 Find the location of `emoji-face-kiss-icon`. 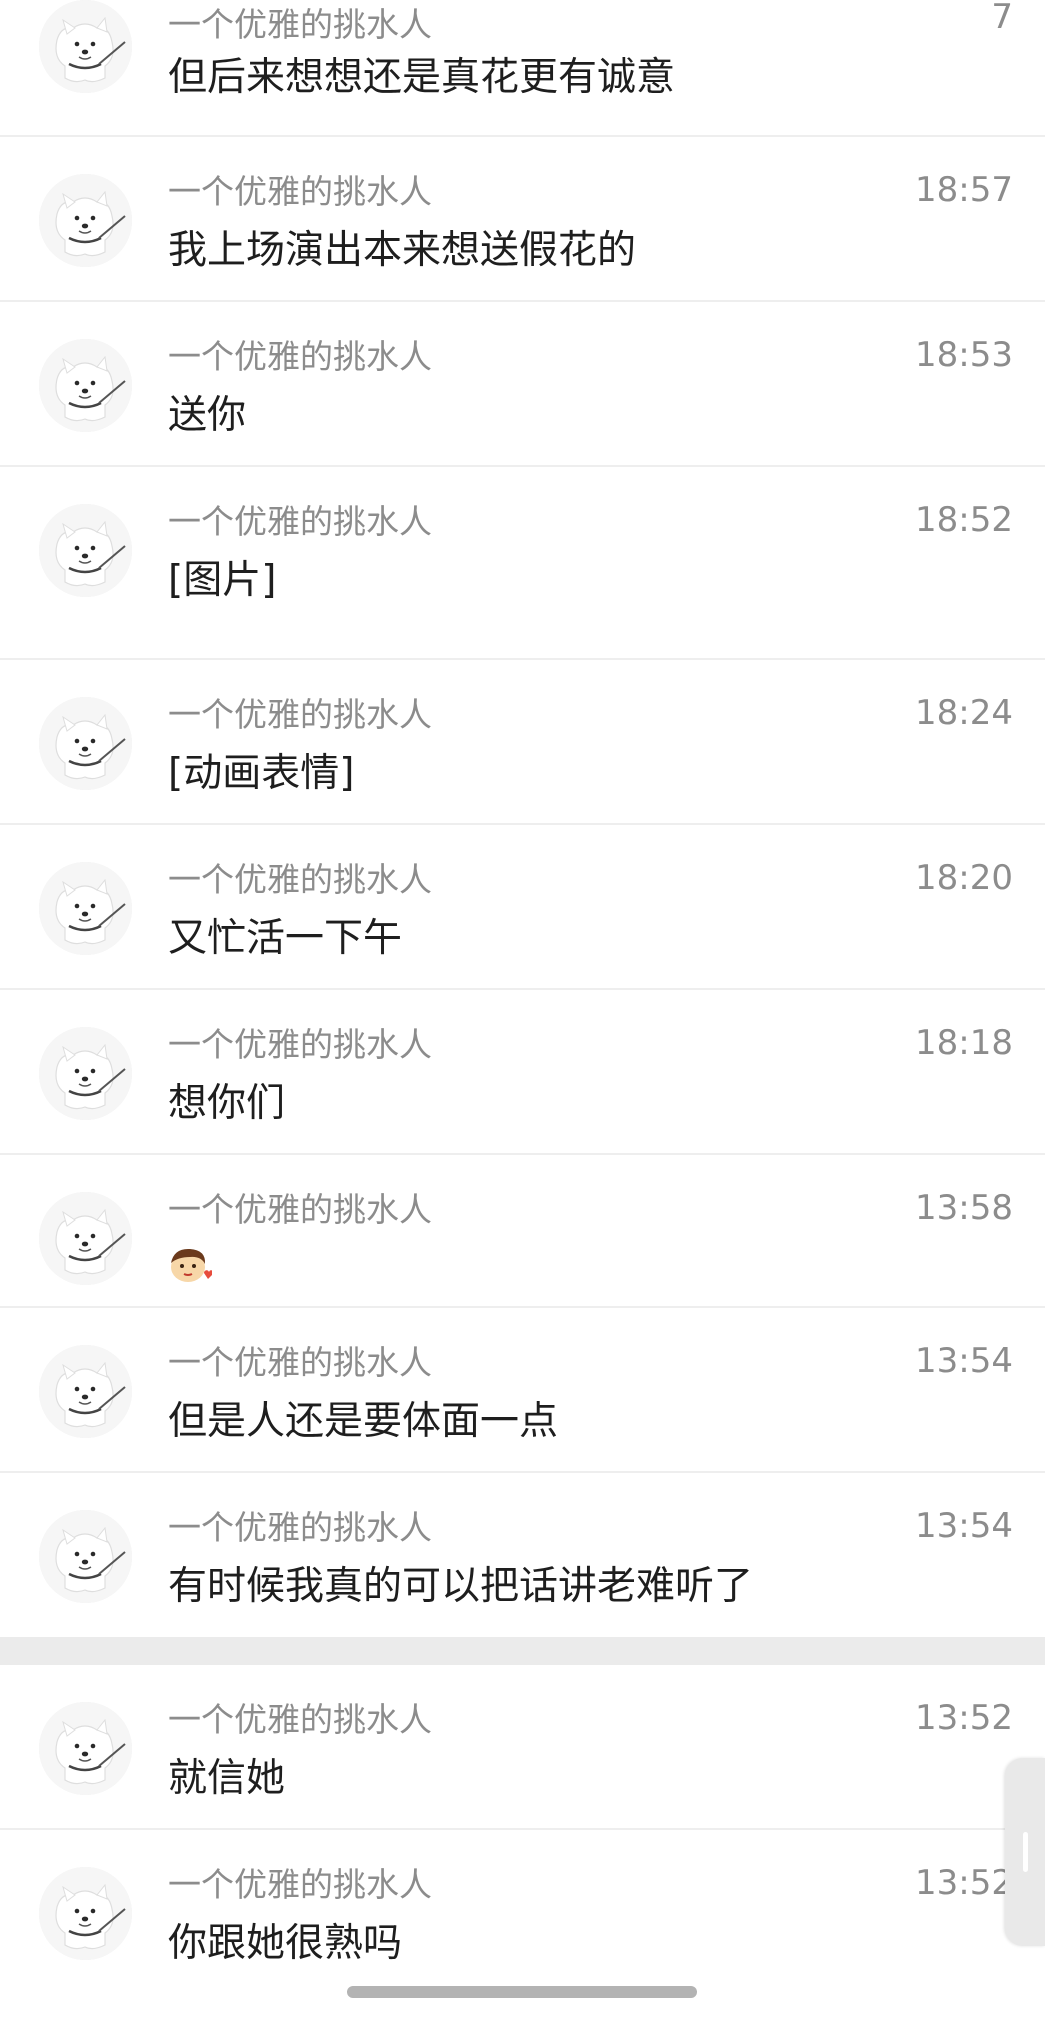

emoji-face-kiss-icon is located at coordinates (191, 1265).